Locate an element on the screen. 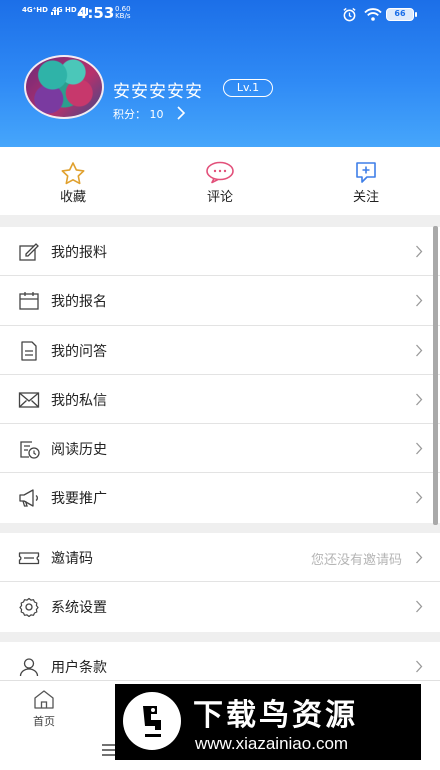 This screenshot has height=770, width=440. quick-actions-panel: 收藏 评论 关注 is located at coordinates (220, 181).